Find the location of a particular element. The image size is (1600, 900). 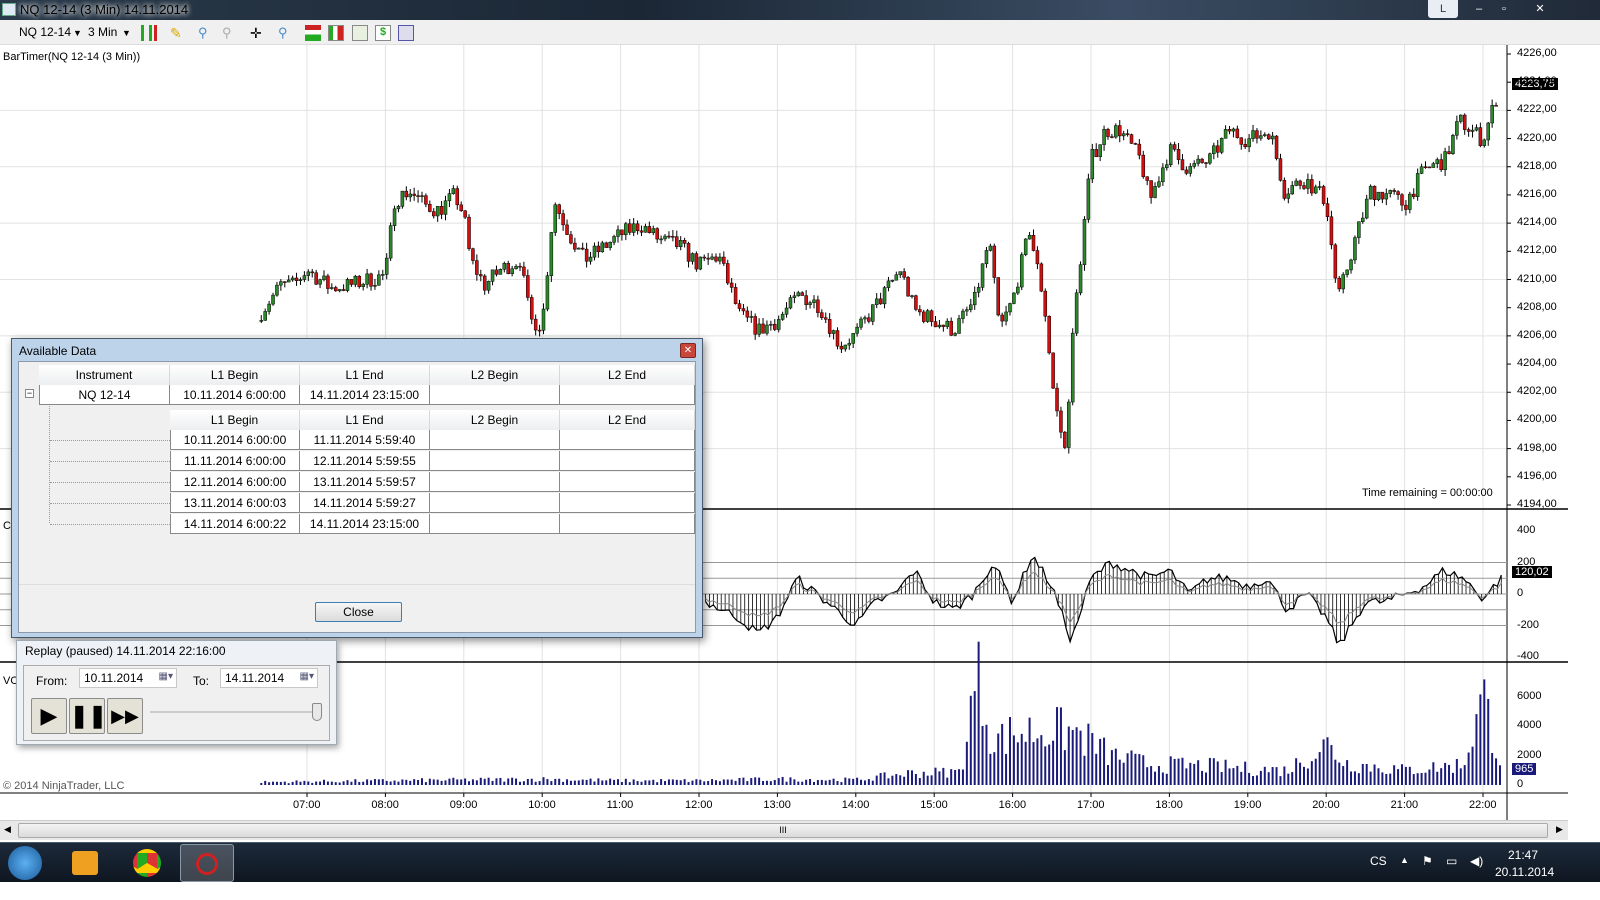

row-l1-end: 13.11.2014 5:59:57 is located at coordinates (365, 482).